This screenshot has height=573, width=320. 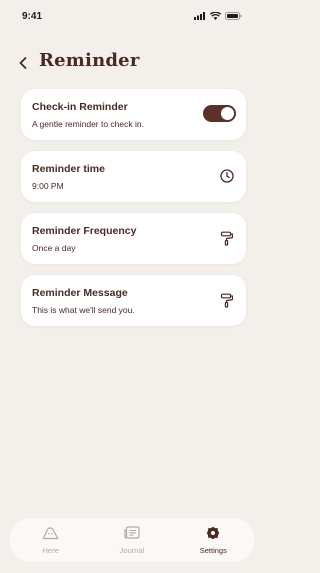 What do you see at coordinates (213, 550) in the screenshot?
I see `nav-label: Settings` at bounding box center [213, 550].